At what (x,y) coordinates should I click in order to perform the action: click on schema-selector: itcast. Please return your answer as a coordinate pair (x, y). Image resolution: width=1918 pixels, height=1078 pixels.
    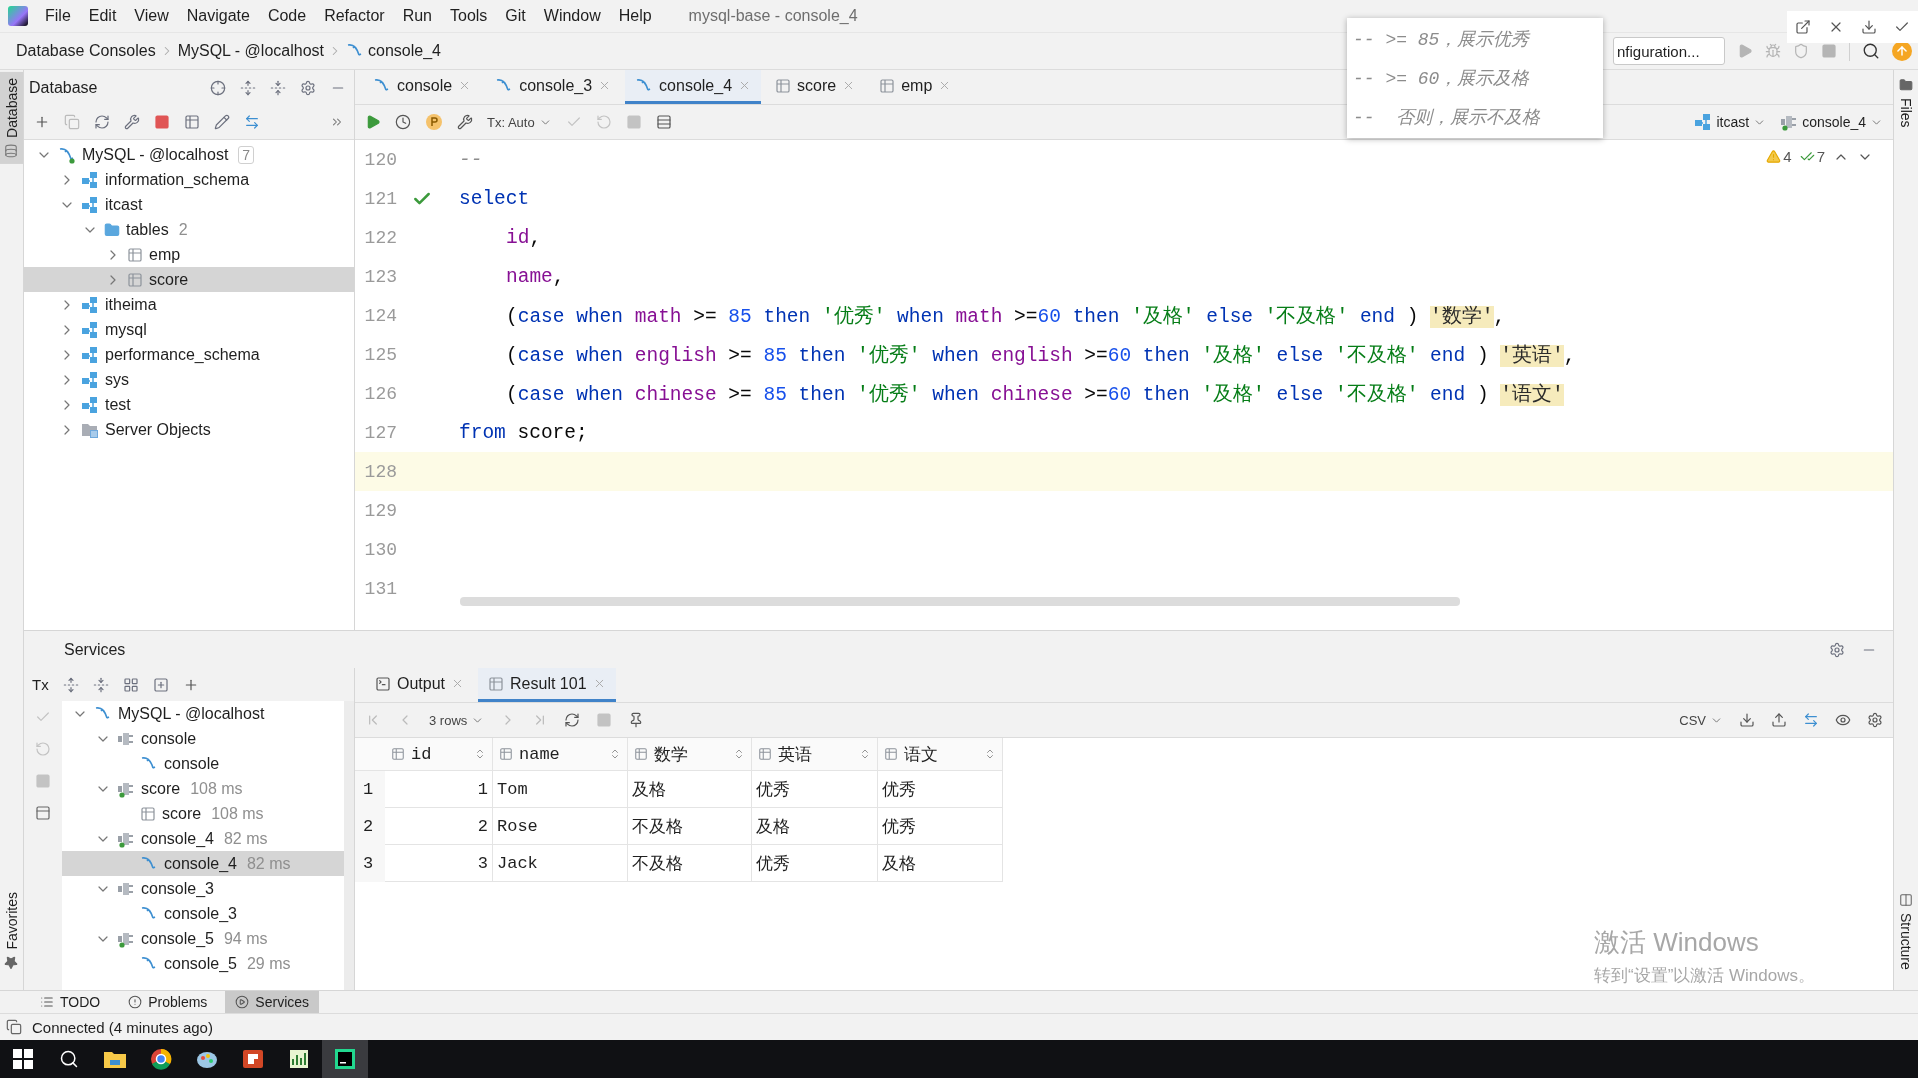
    Looking at the image, I should click on (1730, 122).